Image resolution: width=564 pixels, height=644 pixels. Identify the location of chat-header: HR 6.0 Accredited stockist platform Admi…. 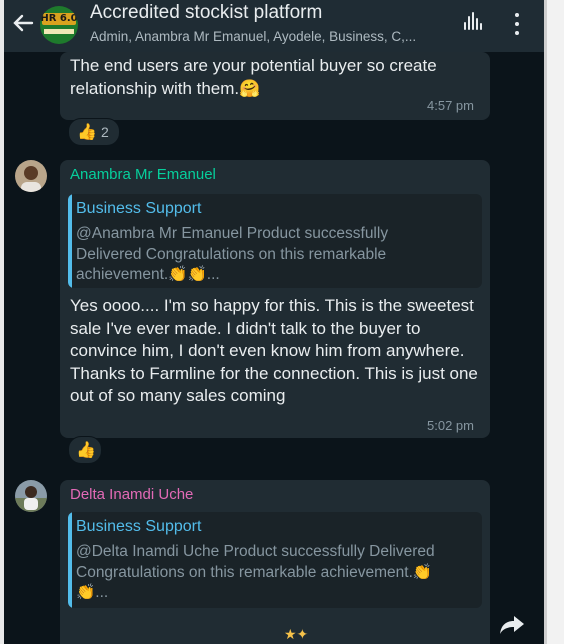
(274, 26).